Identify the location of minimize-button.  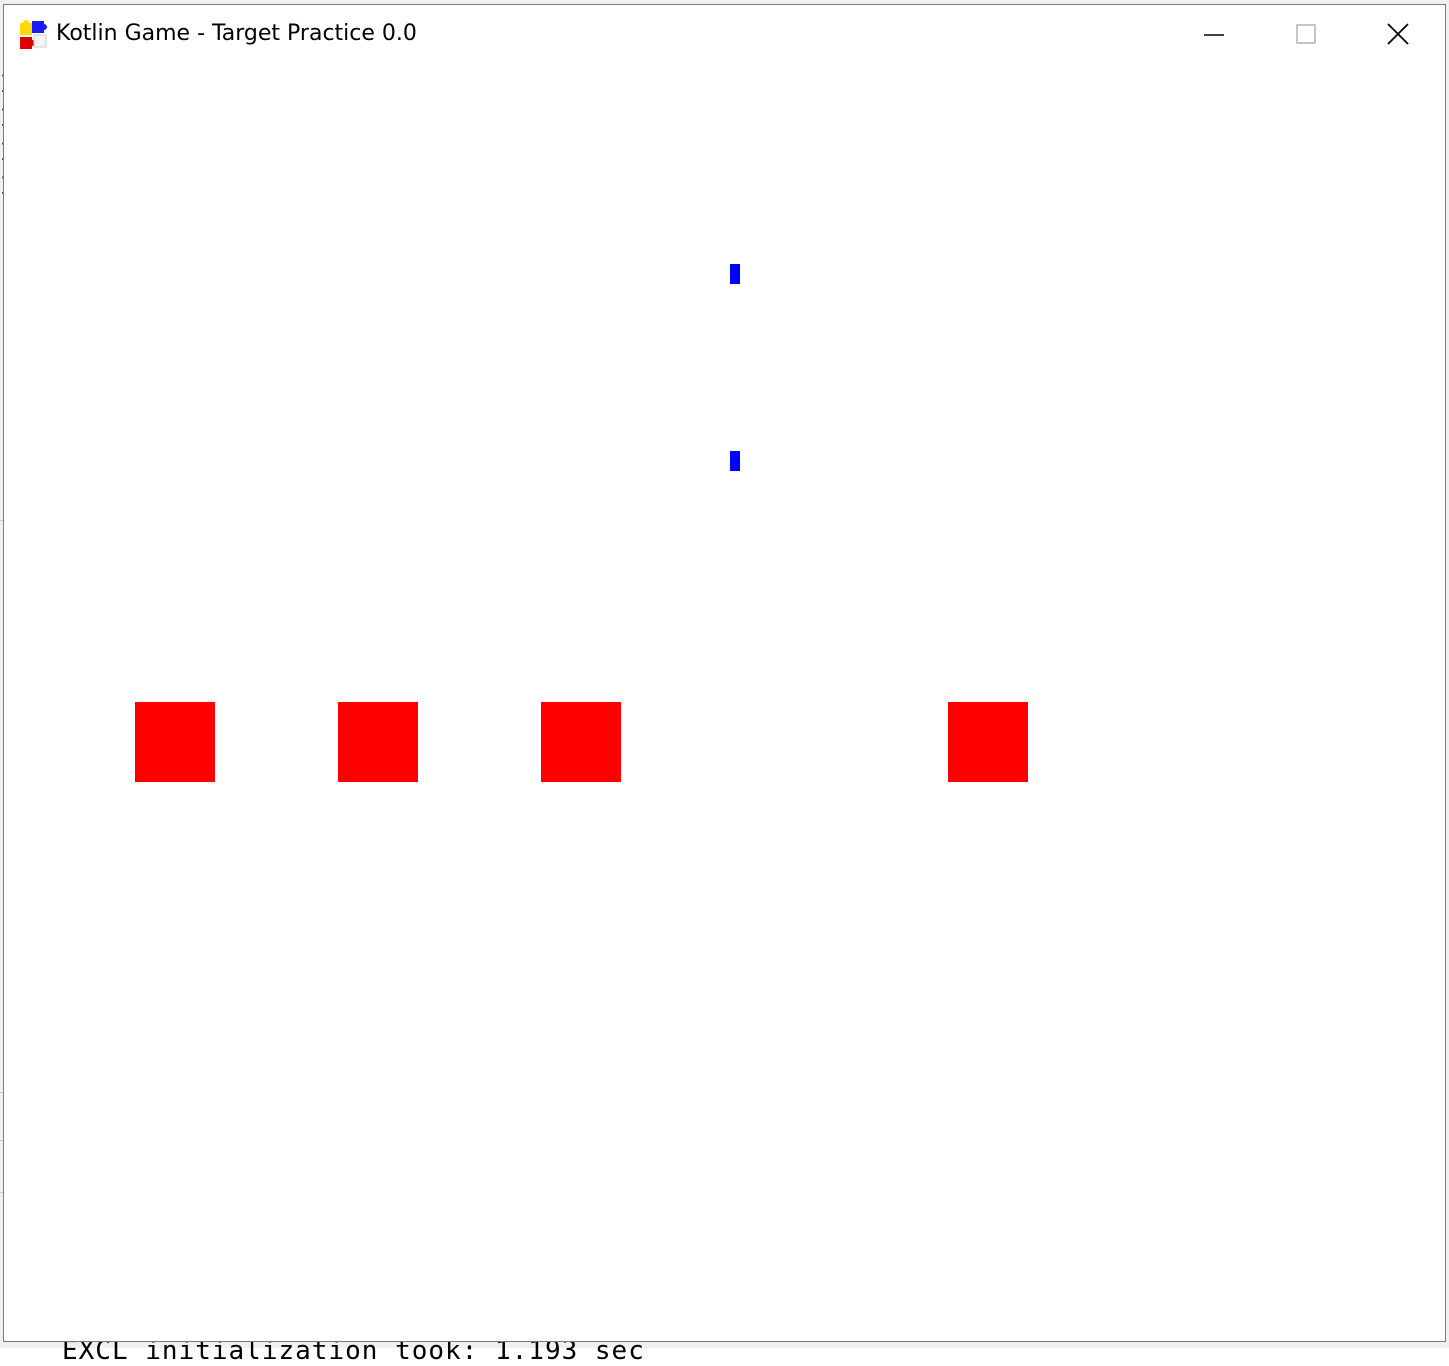
(1214, 35).